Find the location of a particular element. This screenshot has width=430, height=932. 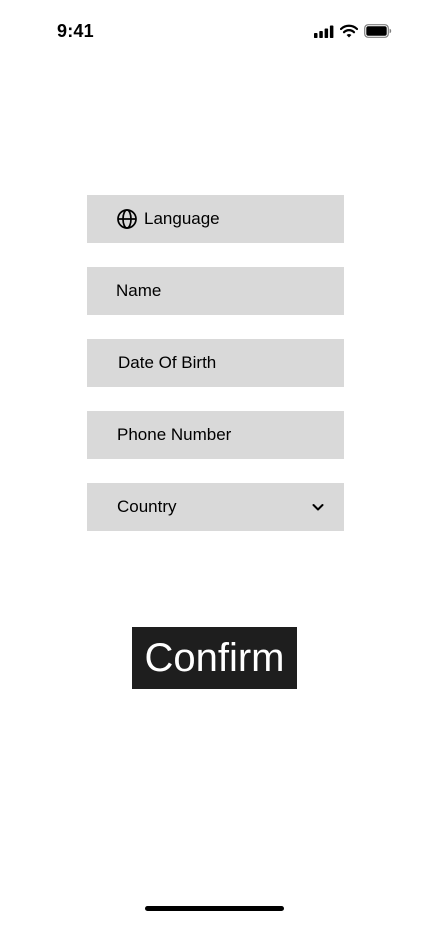

globe-icon is located at coordinates (127, 219).